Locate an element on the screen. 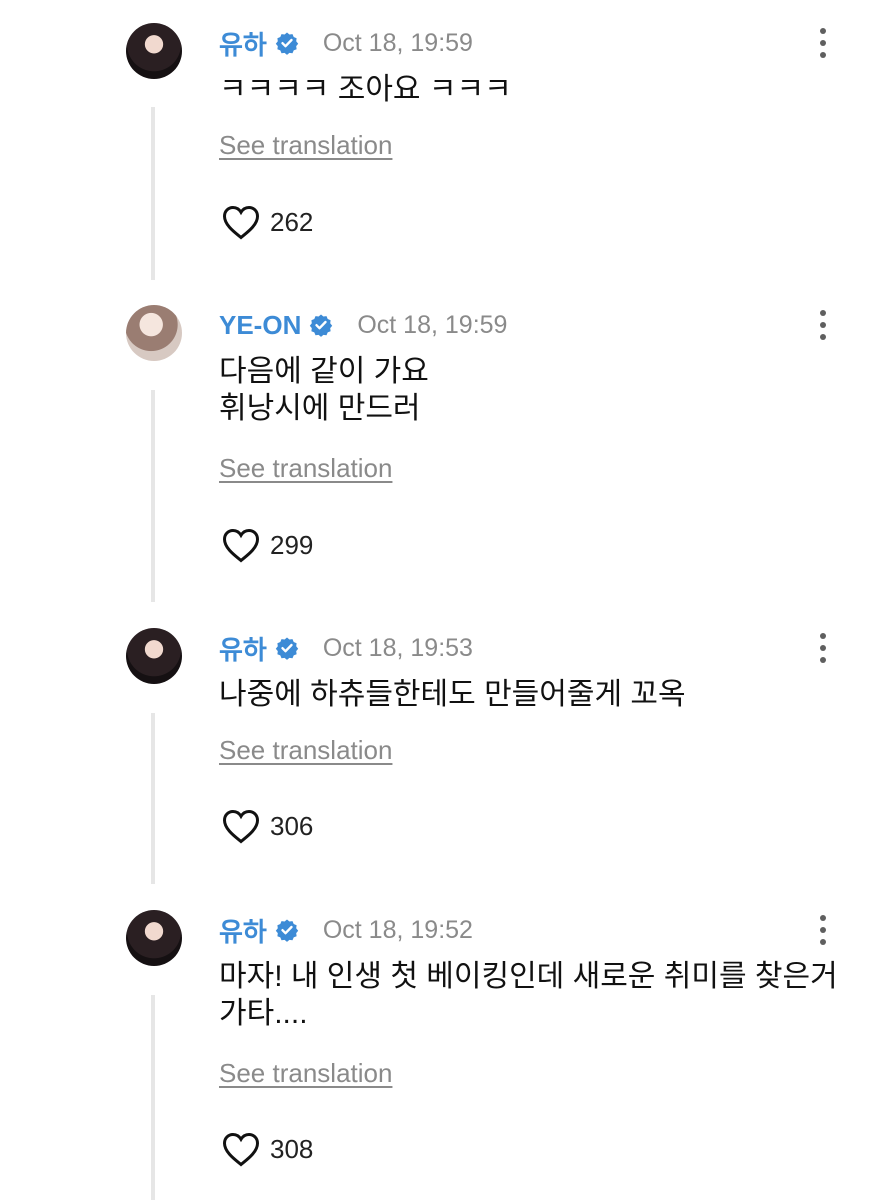 The height and width of the screenshot is (1200, 870). like-count: 308 is located at coordinates (292, 1148).